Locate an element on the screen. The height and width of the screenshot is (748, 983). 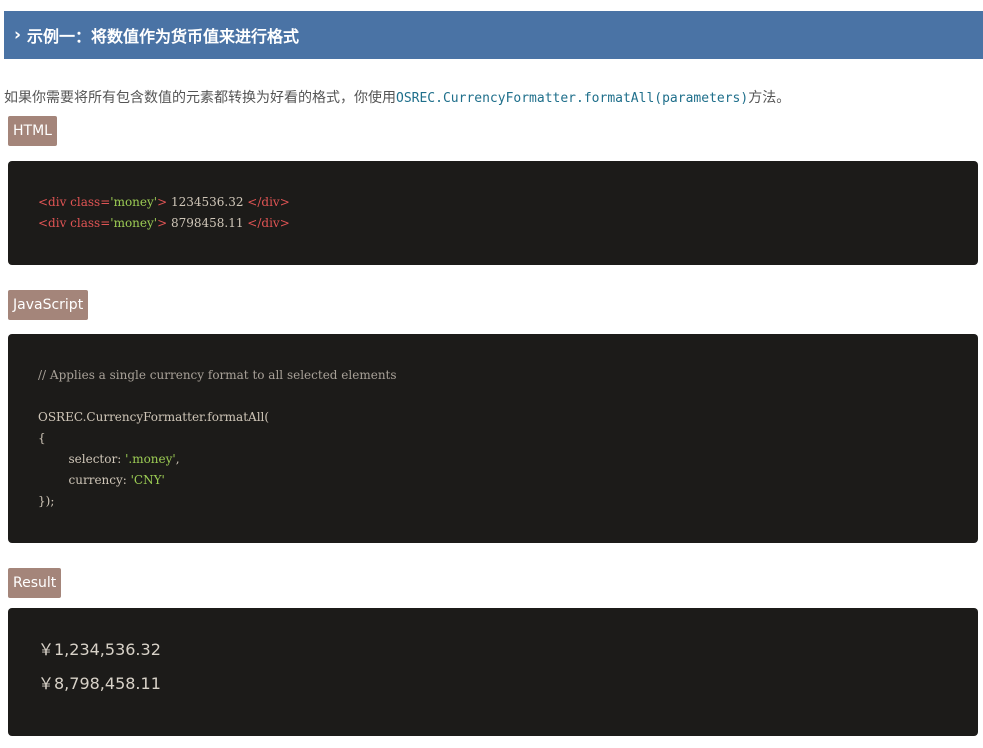
js-selector-comma: , is located at coordinates (177, 459).